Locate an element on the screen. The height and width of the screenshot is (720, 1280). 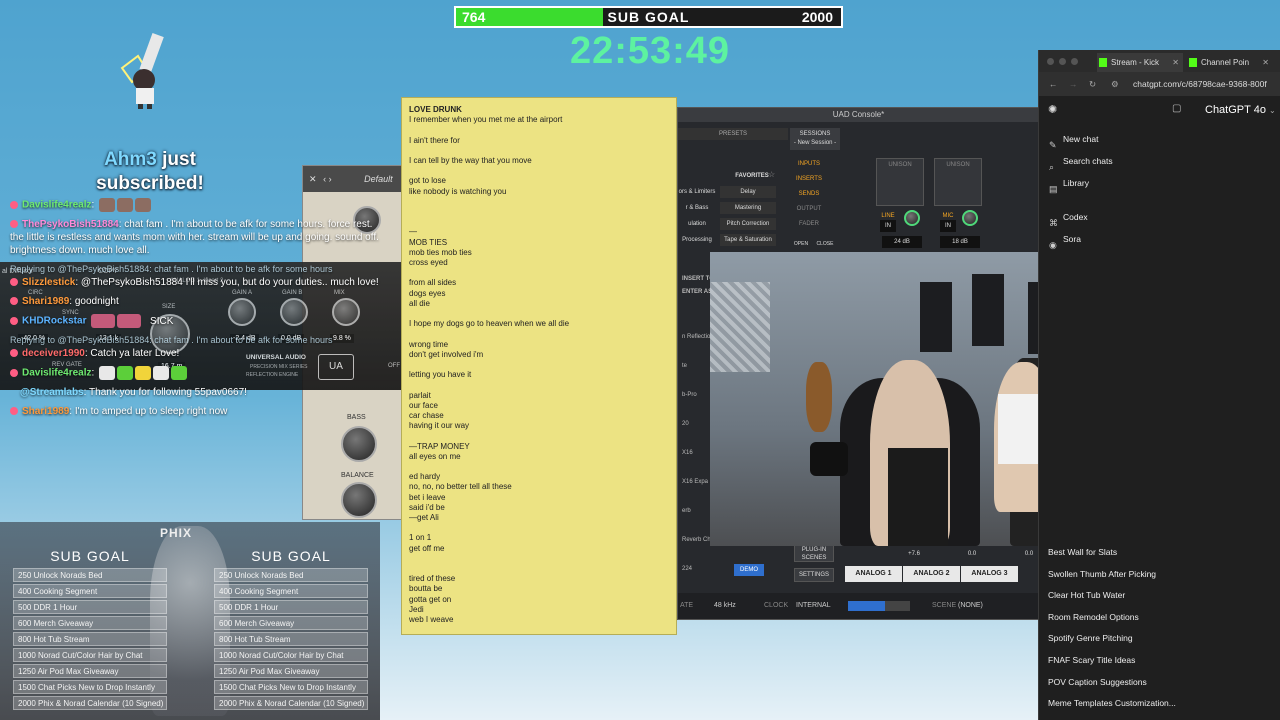
uad-sessions-label: SESSIONS is located at coordinates (815, 134).